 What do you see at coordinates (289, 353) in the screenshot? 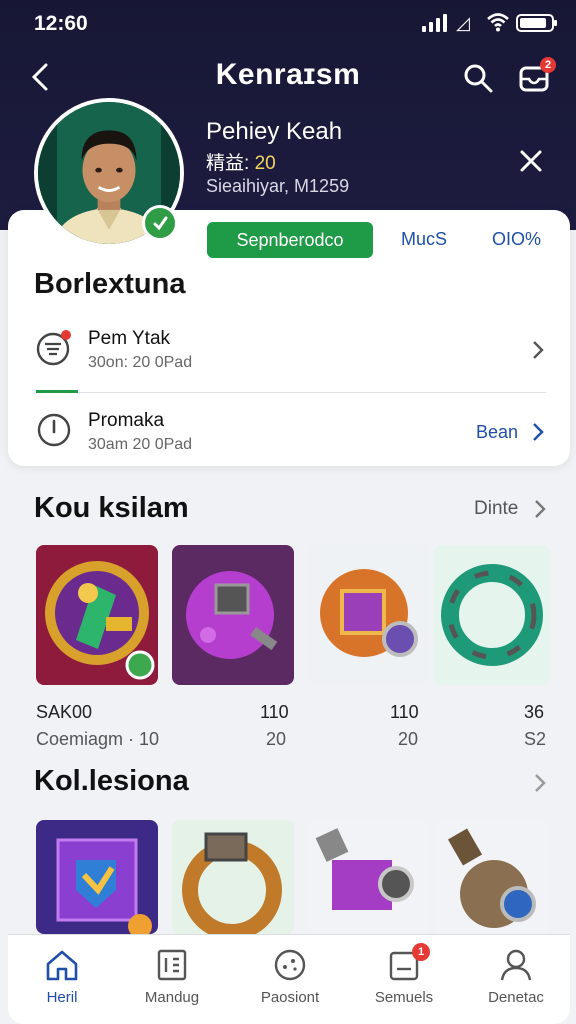
I see `list-item: Pem Ytak 30on: 20 0Pad` at bounding box center [289, 353].